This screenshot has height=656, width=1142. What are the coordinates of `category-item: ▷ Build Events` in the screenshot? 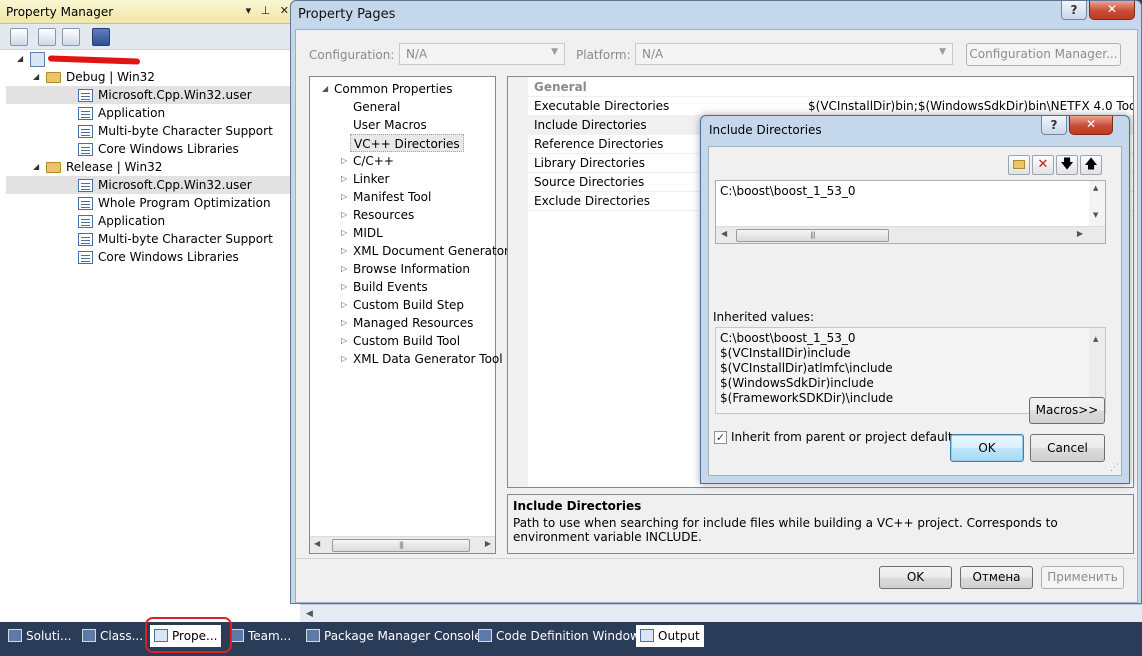 It's located at (384, 287).